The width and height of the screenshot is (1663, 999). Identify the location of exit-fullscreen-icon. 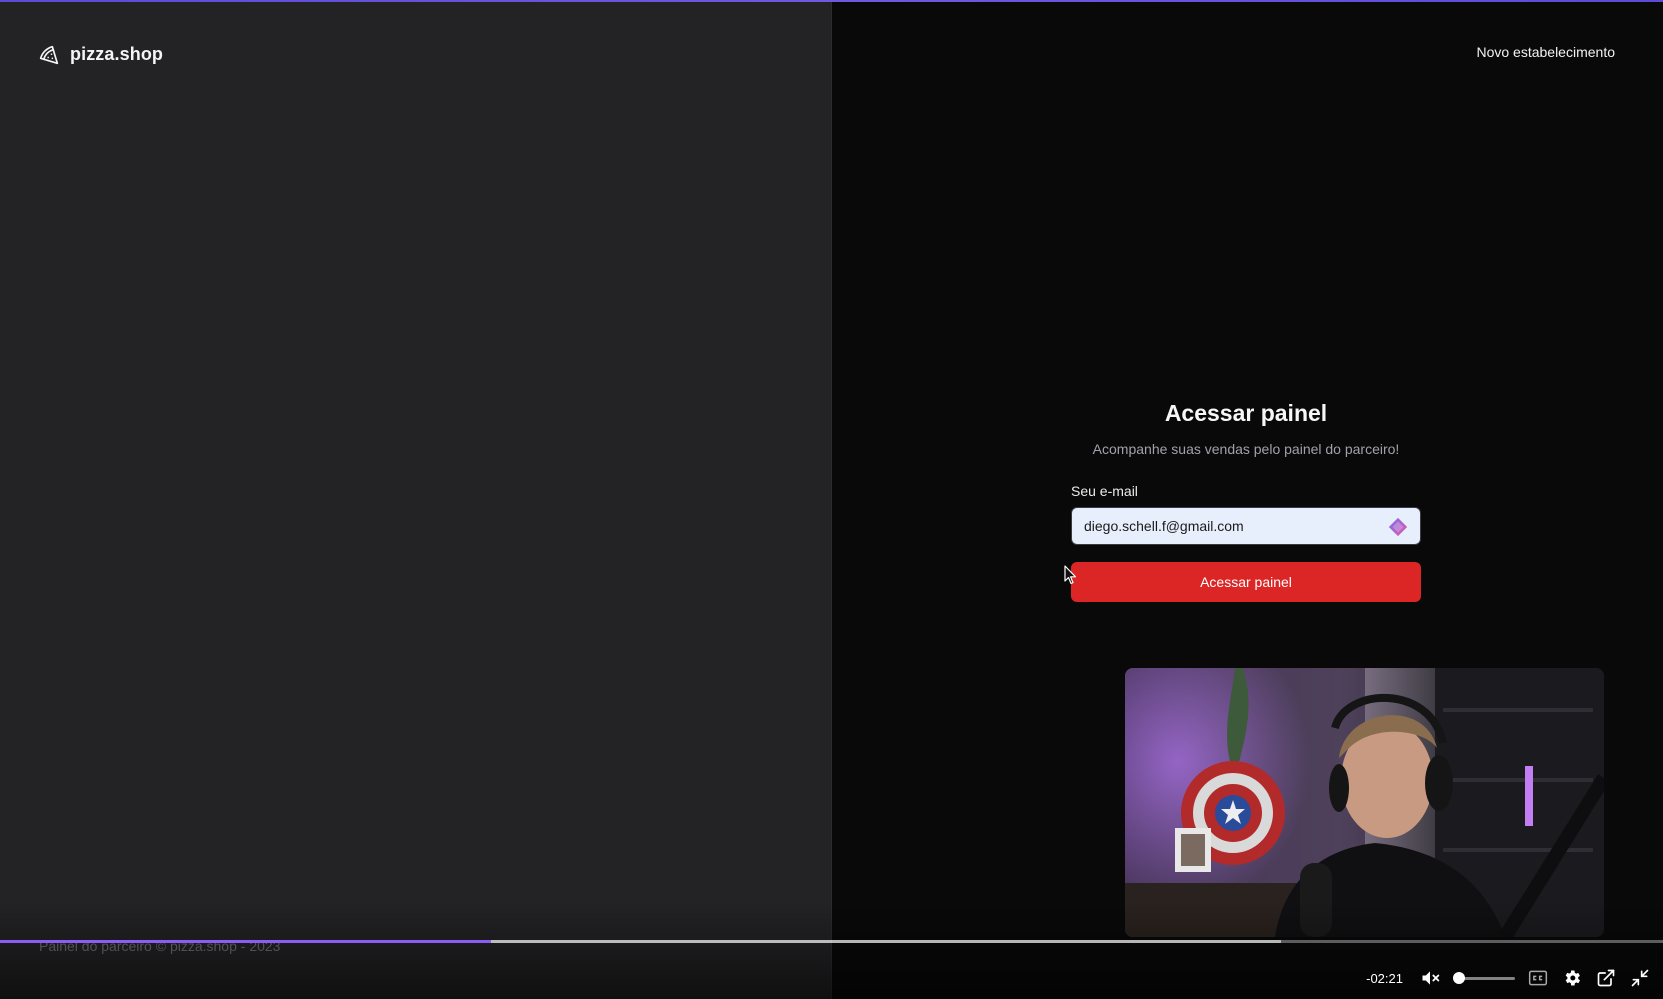
(1640, 978).